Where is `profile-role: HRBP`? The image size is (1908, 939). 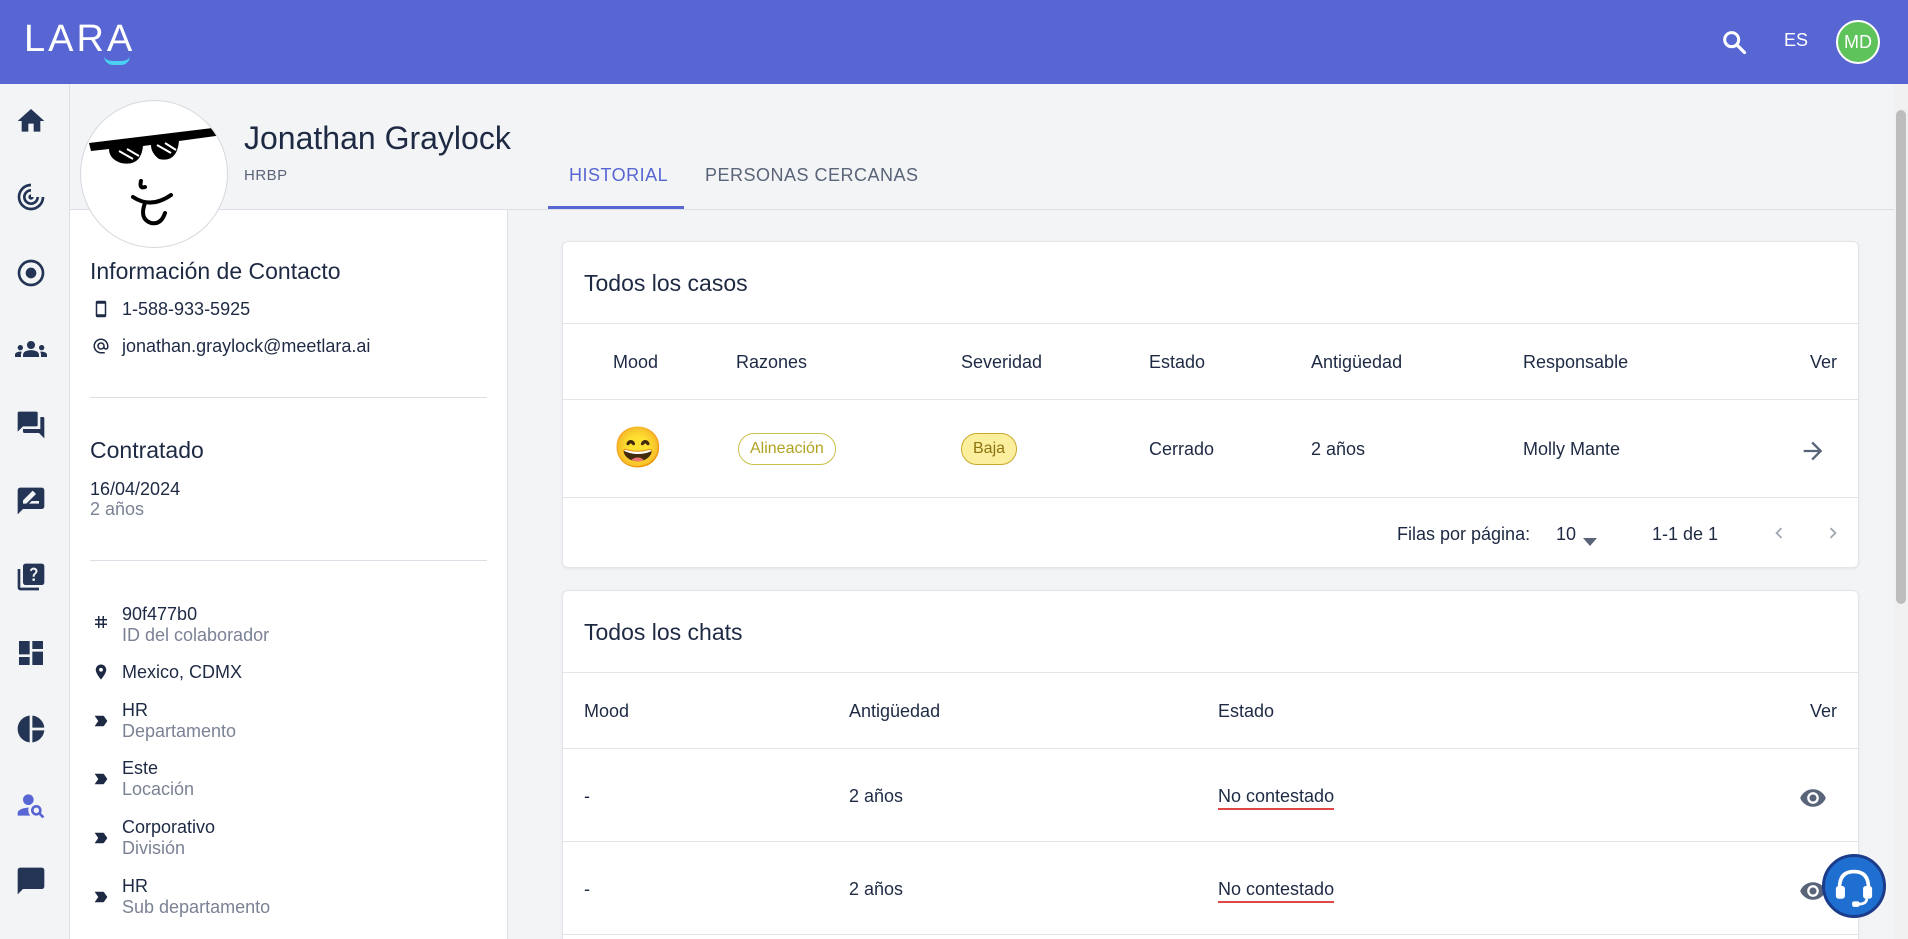
profile-role: HRBP is located at coordinates (266, 175).